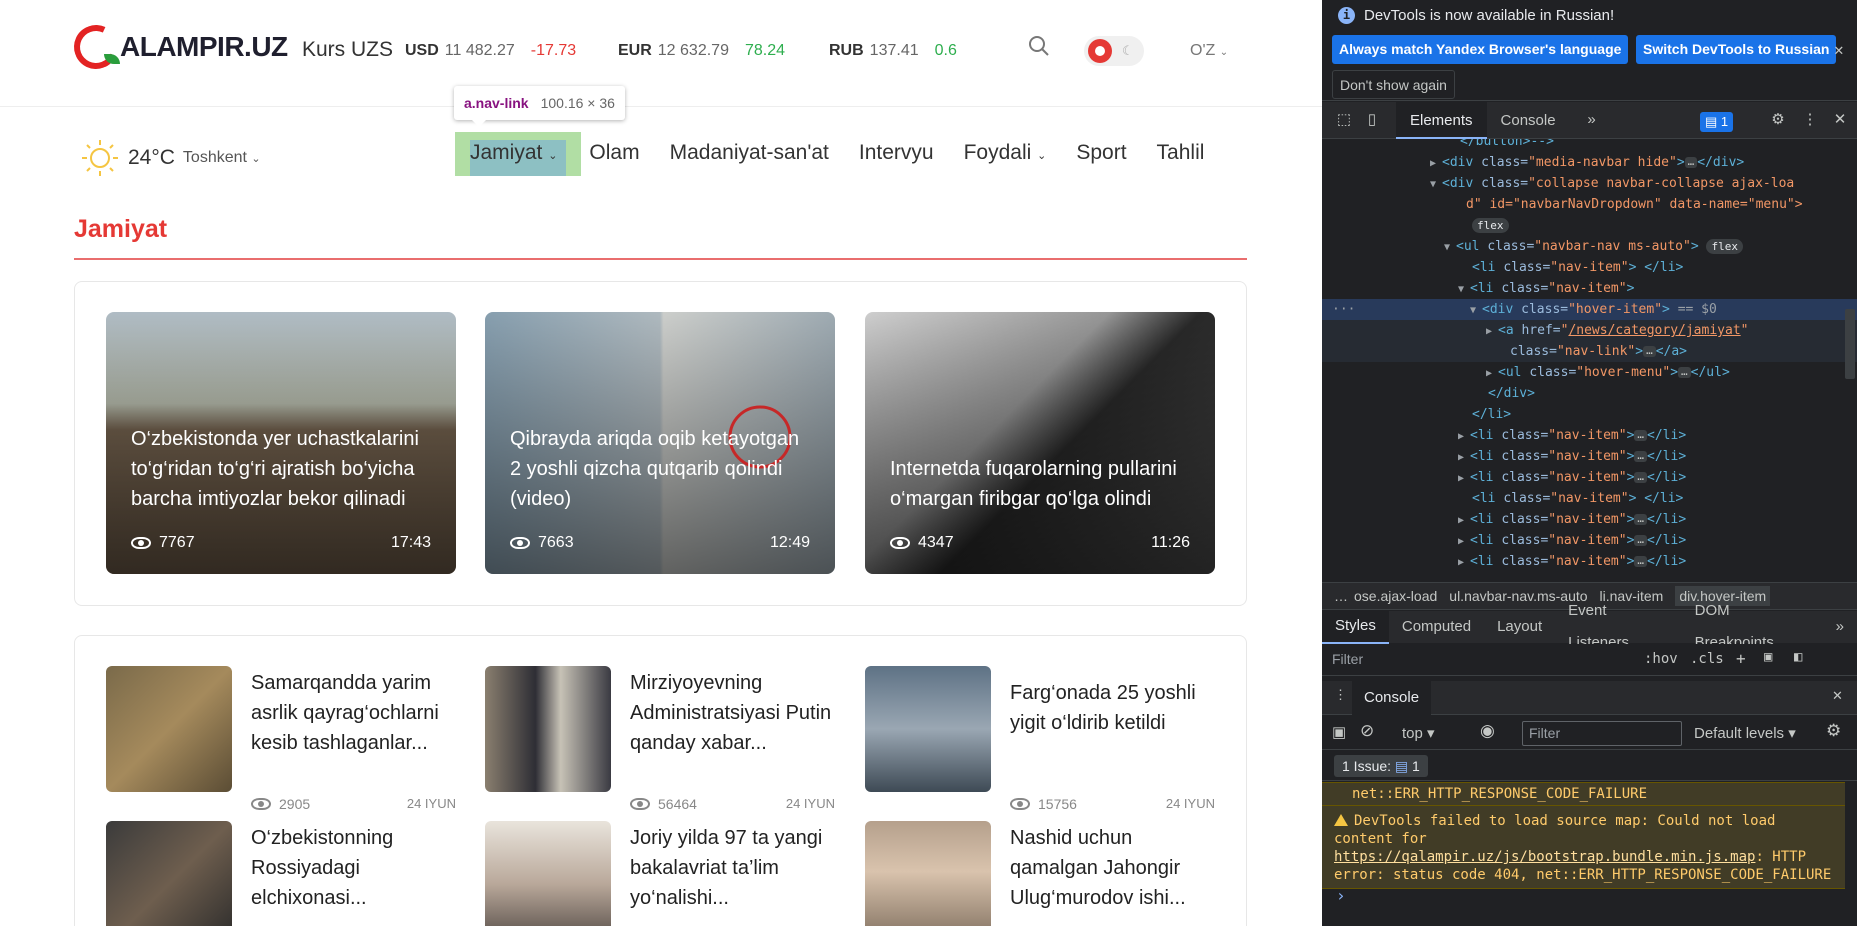  Describe the element at coordinates (1840, 120) in the screenshot. I see `close-devtools-icon: ✕` at that location.